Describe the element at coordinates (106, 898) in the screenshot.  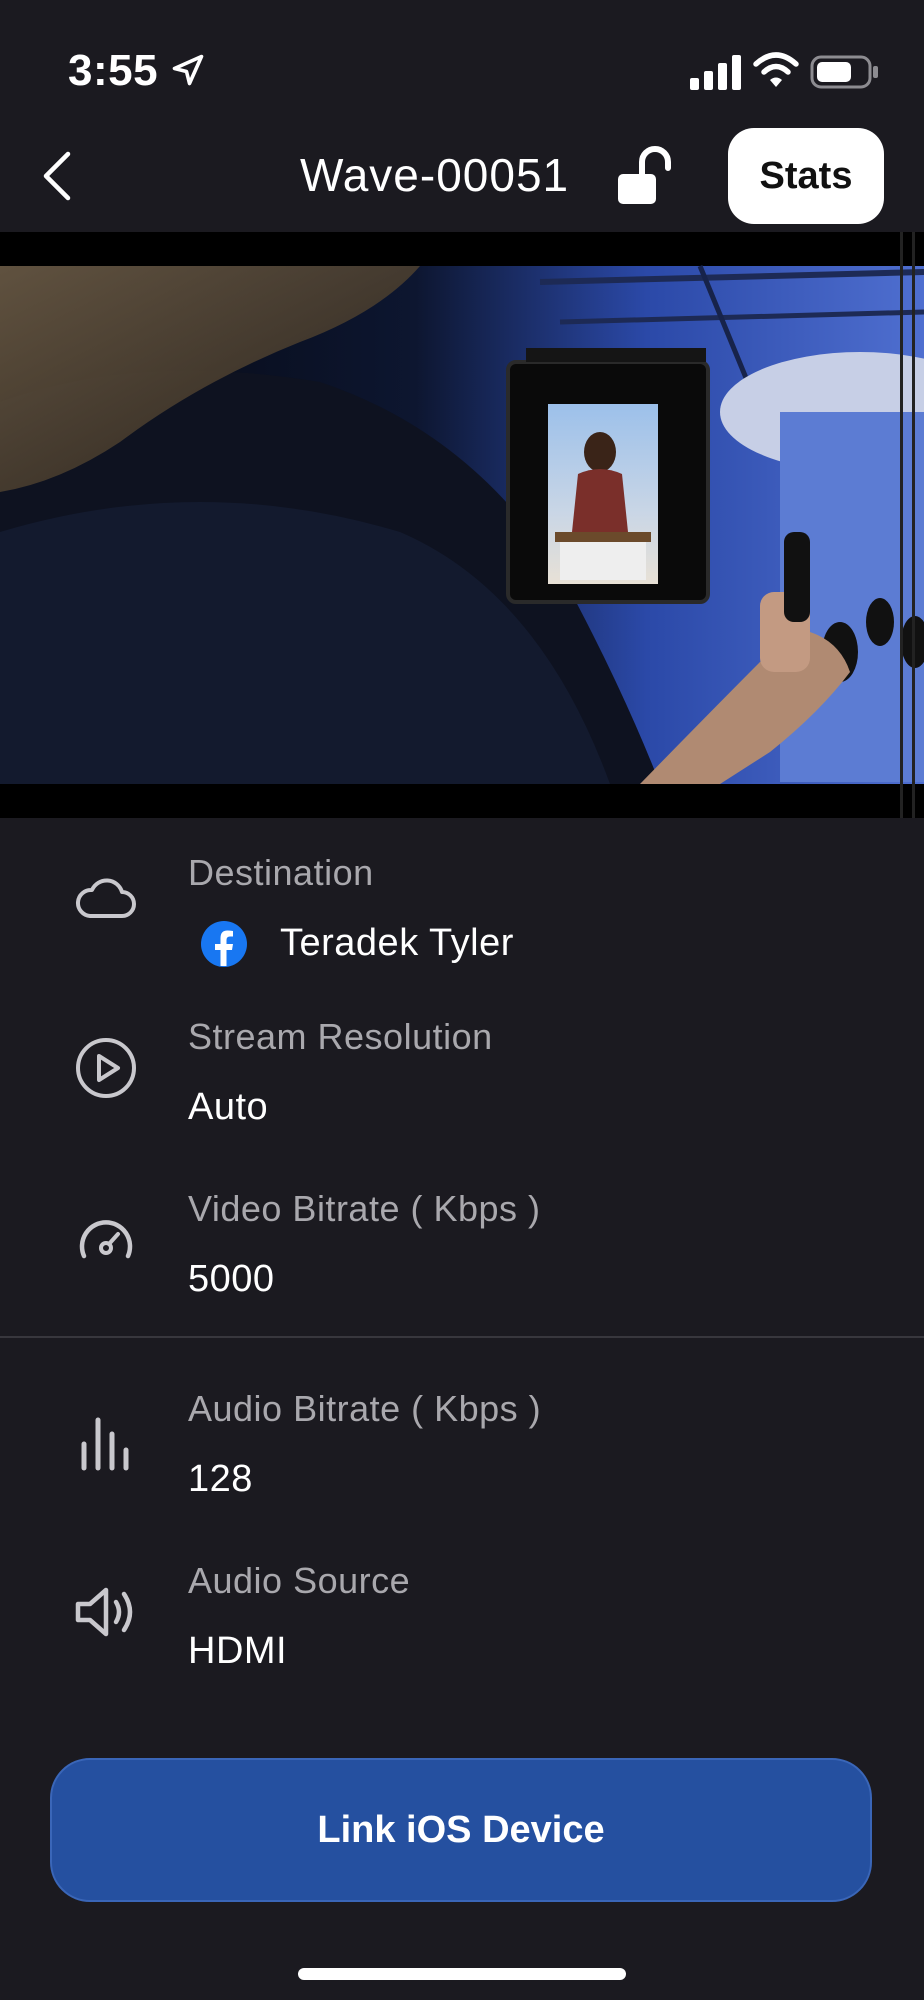
I see `cloud-icon` at that location.